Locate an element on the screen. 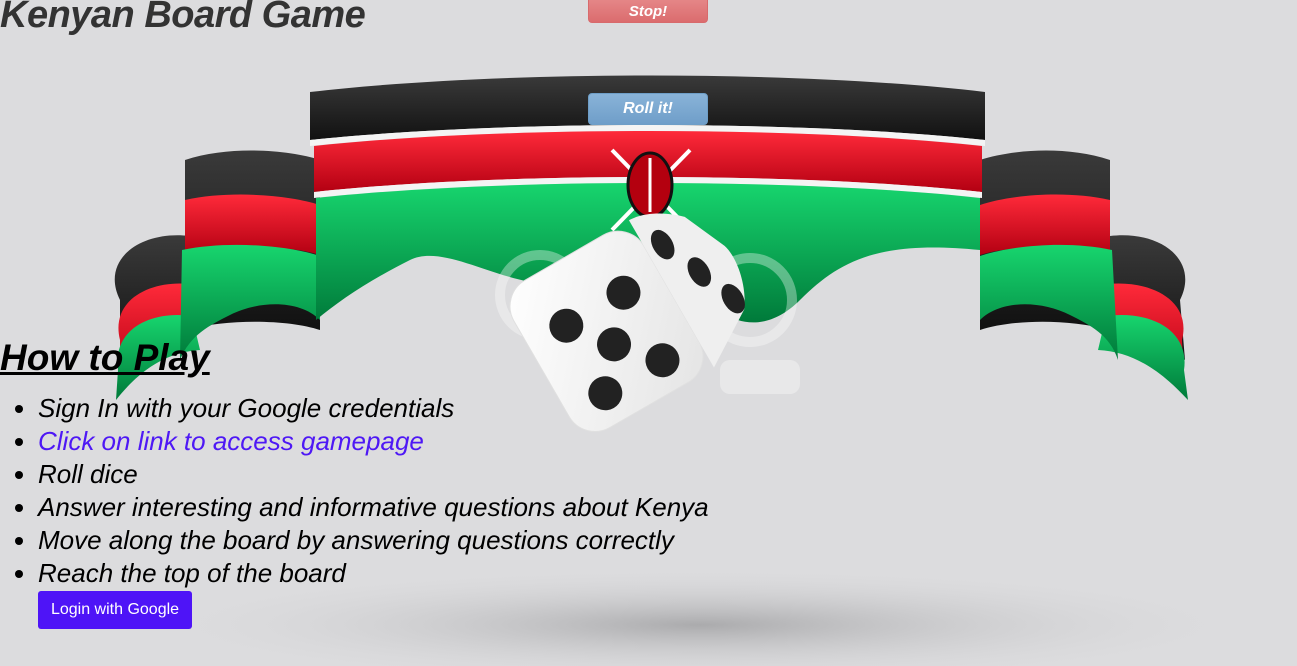  roll-dice-button: Roll it! is located at coordinates (648, 109).